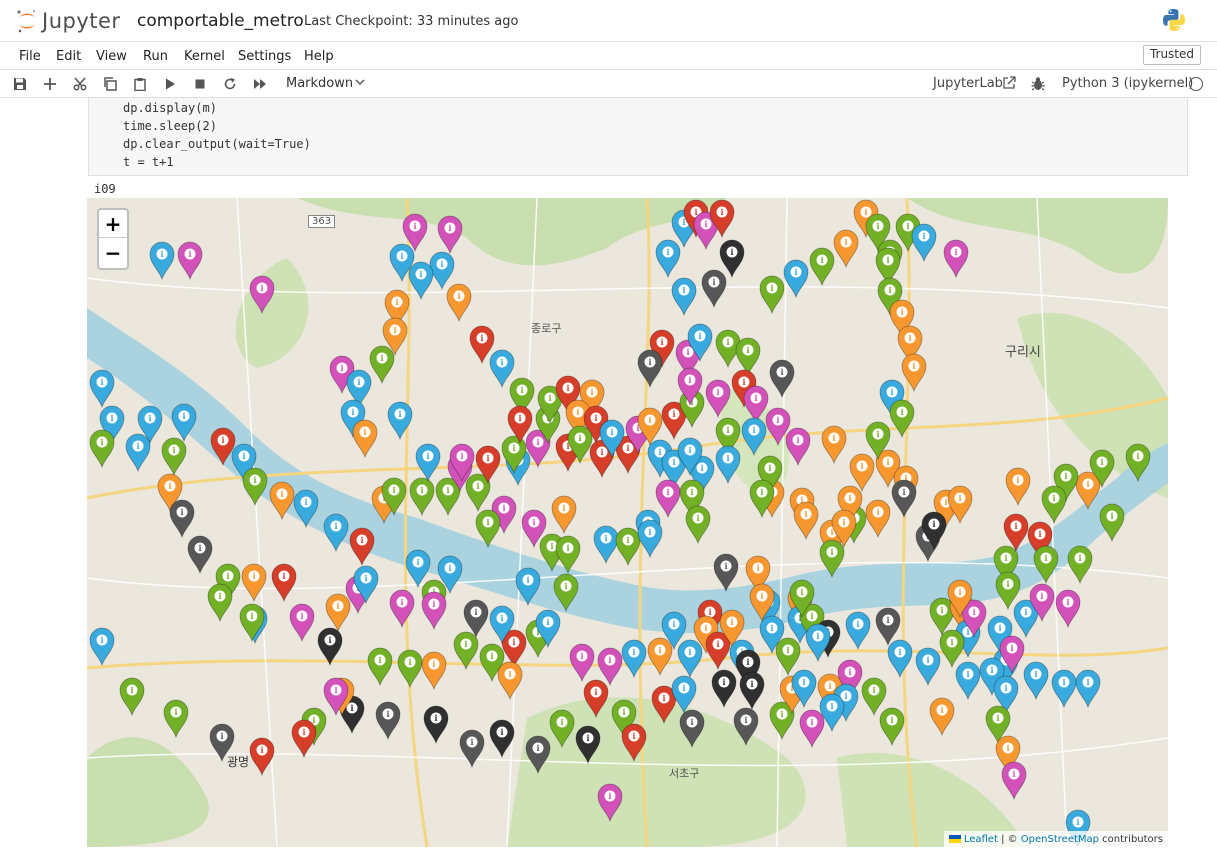 The height and width of the screenshot is (855, 1217). What do you see at coordinates (113, 224) in the screenshot?
I see `zoom-in-button: +` at bounding box center [113, 224].